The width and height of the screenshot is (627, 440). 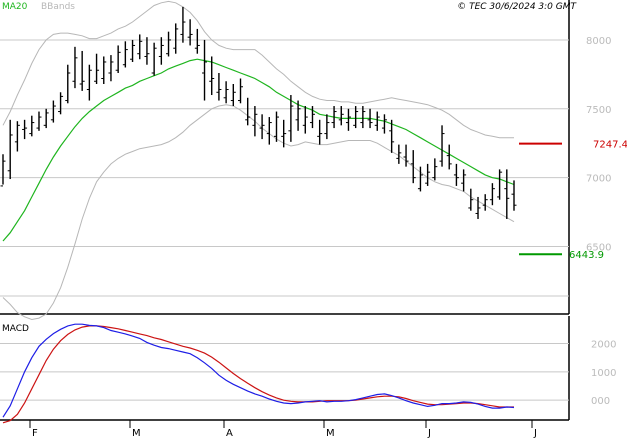 What do you see at coordinates (601, 221) in the screenshot?
I see `y-axis-ticks: 8000 7500 7000 6500 2000 1000 000` at bounding box center [601, 221].